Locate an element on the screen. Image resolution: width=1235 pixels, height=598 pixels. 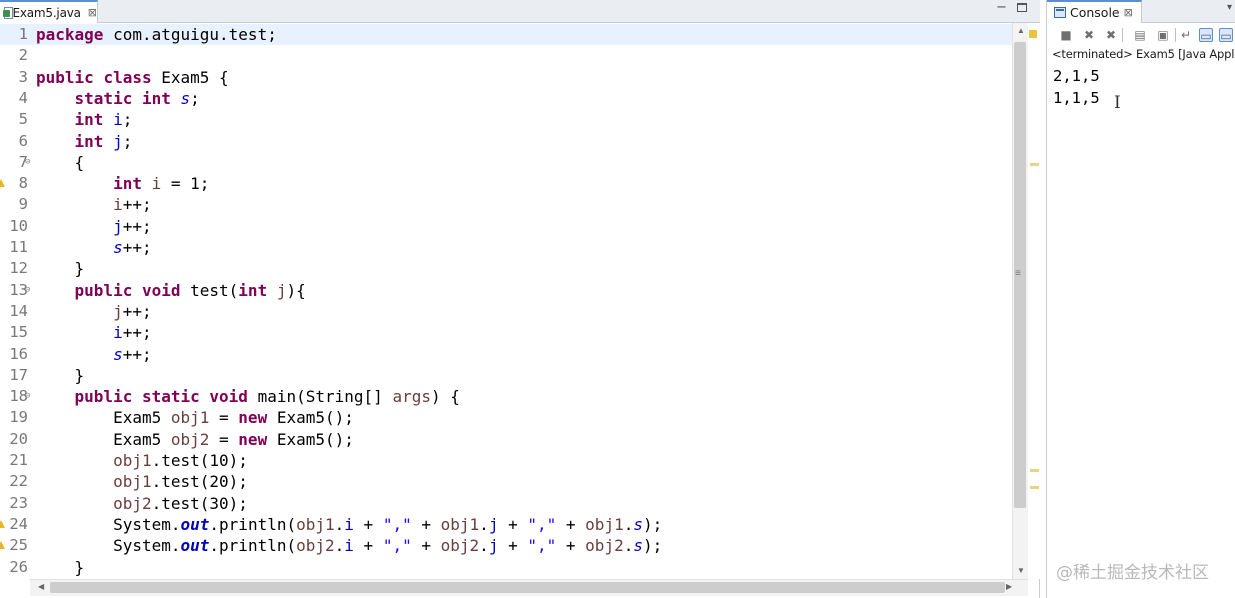
code-line: 14 j++; is located at coordinates (506, 311).